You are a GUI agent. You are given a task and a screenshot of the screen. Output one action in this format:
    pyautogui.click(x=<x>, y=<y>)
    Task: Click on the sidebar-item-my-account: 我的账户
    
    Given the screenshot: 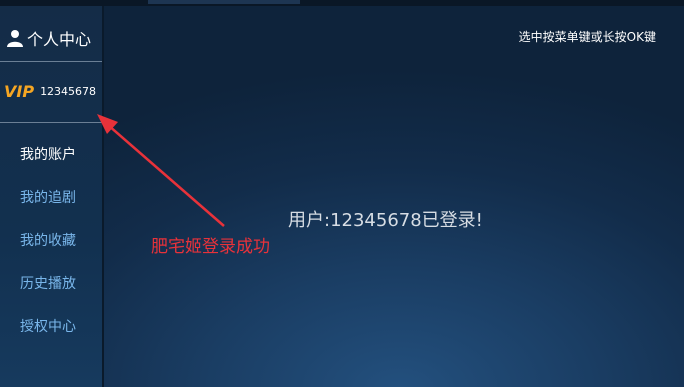 What is the action you would take?
    pyautogui.click(x=48, y=167)
    